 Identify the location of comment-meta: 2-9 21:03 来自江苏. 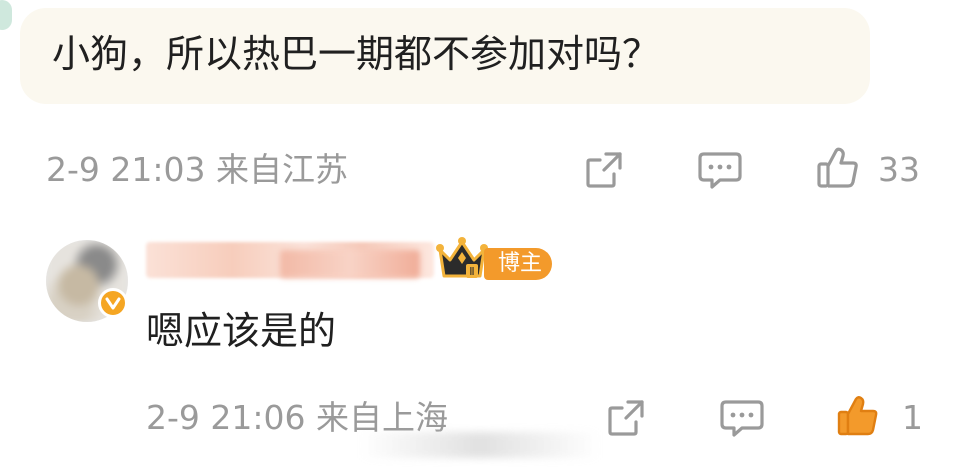
(197, 170).